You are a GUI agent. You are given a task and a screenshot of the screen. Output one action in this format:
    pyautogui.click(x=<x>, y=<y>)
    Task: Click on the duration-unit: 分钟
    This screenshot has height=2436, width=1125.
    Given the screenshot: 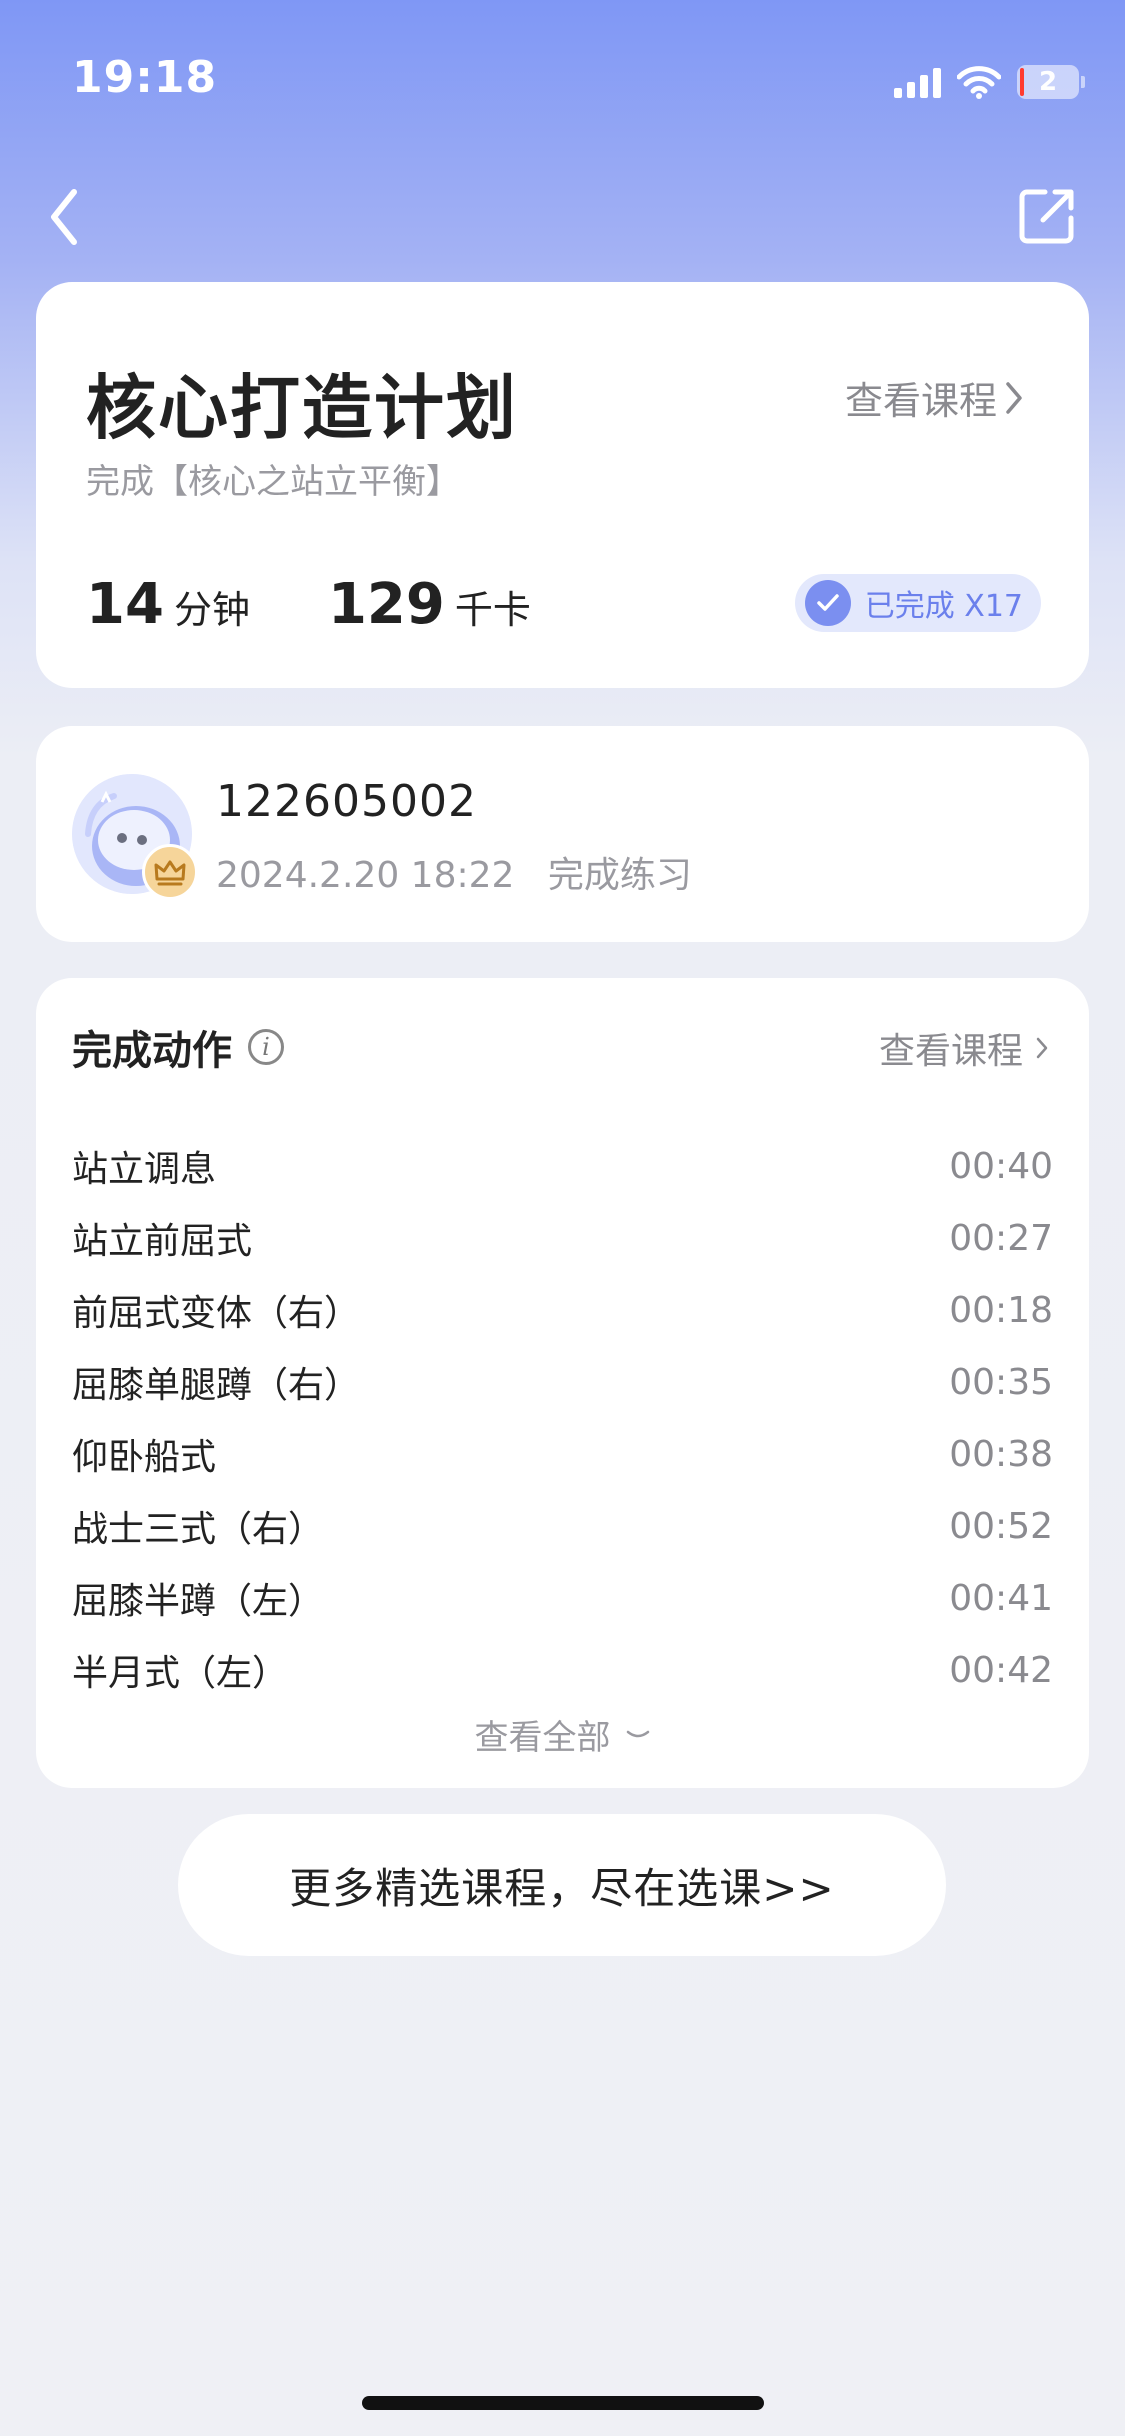 What is the action you would take?
    pyautogui.click(x=211, y=610)
    